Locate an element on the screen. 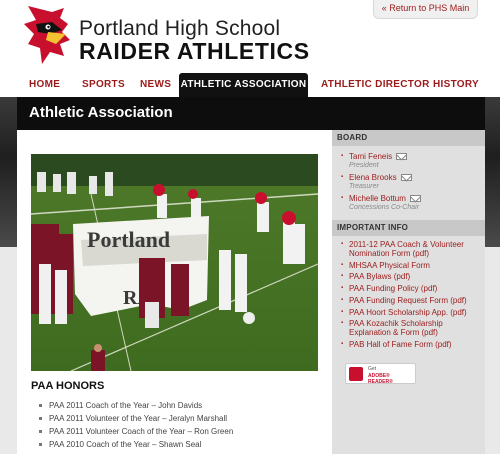 The width and height of the screenshot is (500, 454). reader-label: ADOBE® READER® is located at coordinates (380, 379).